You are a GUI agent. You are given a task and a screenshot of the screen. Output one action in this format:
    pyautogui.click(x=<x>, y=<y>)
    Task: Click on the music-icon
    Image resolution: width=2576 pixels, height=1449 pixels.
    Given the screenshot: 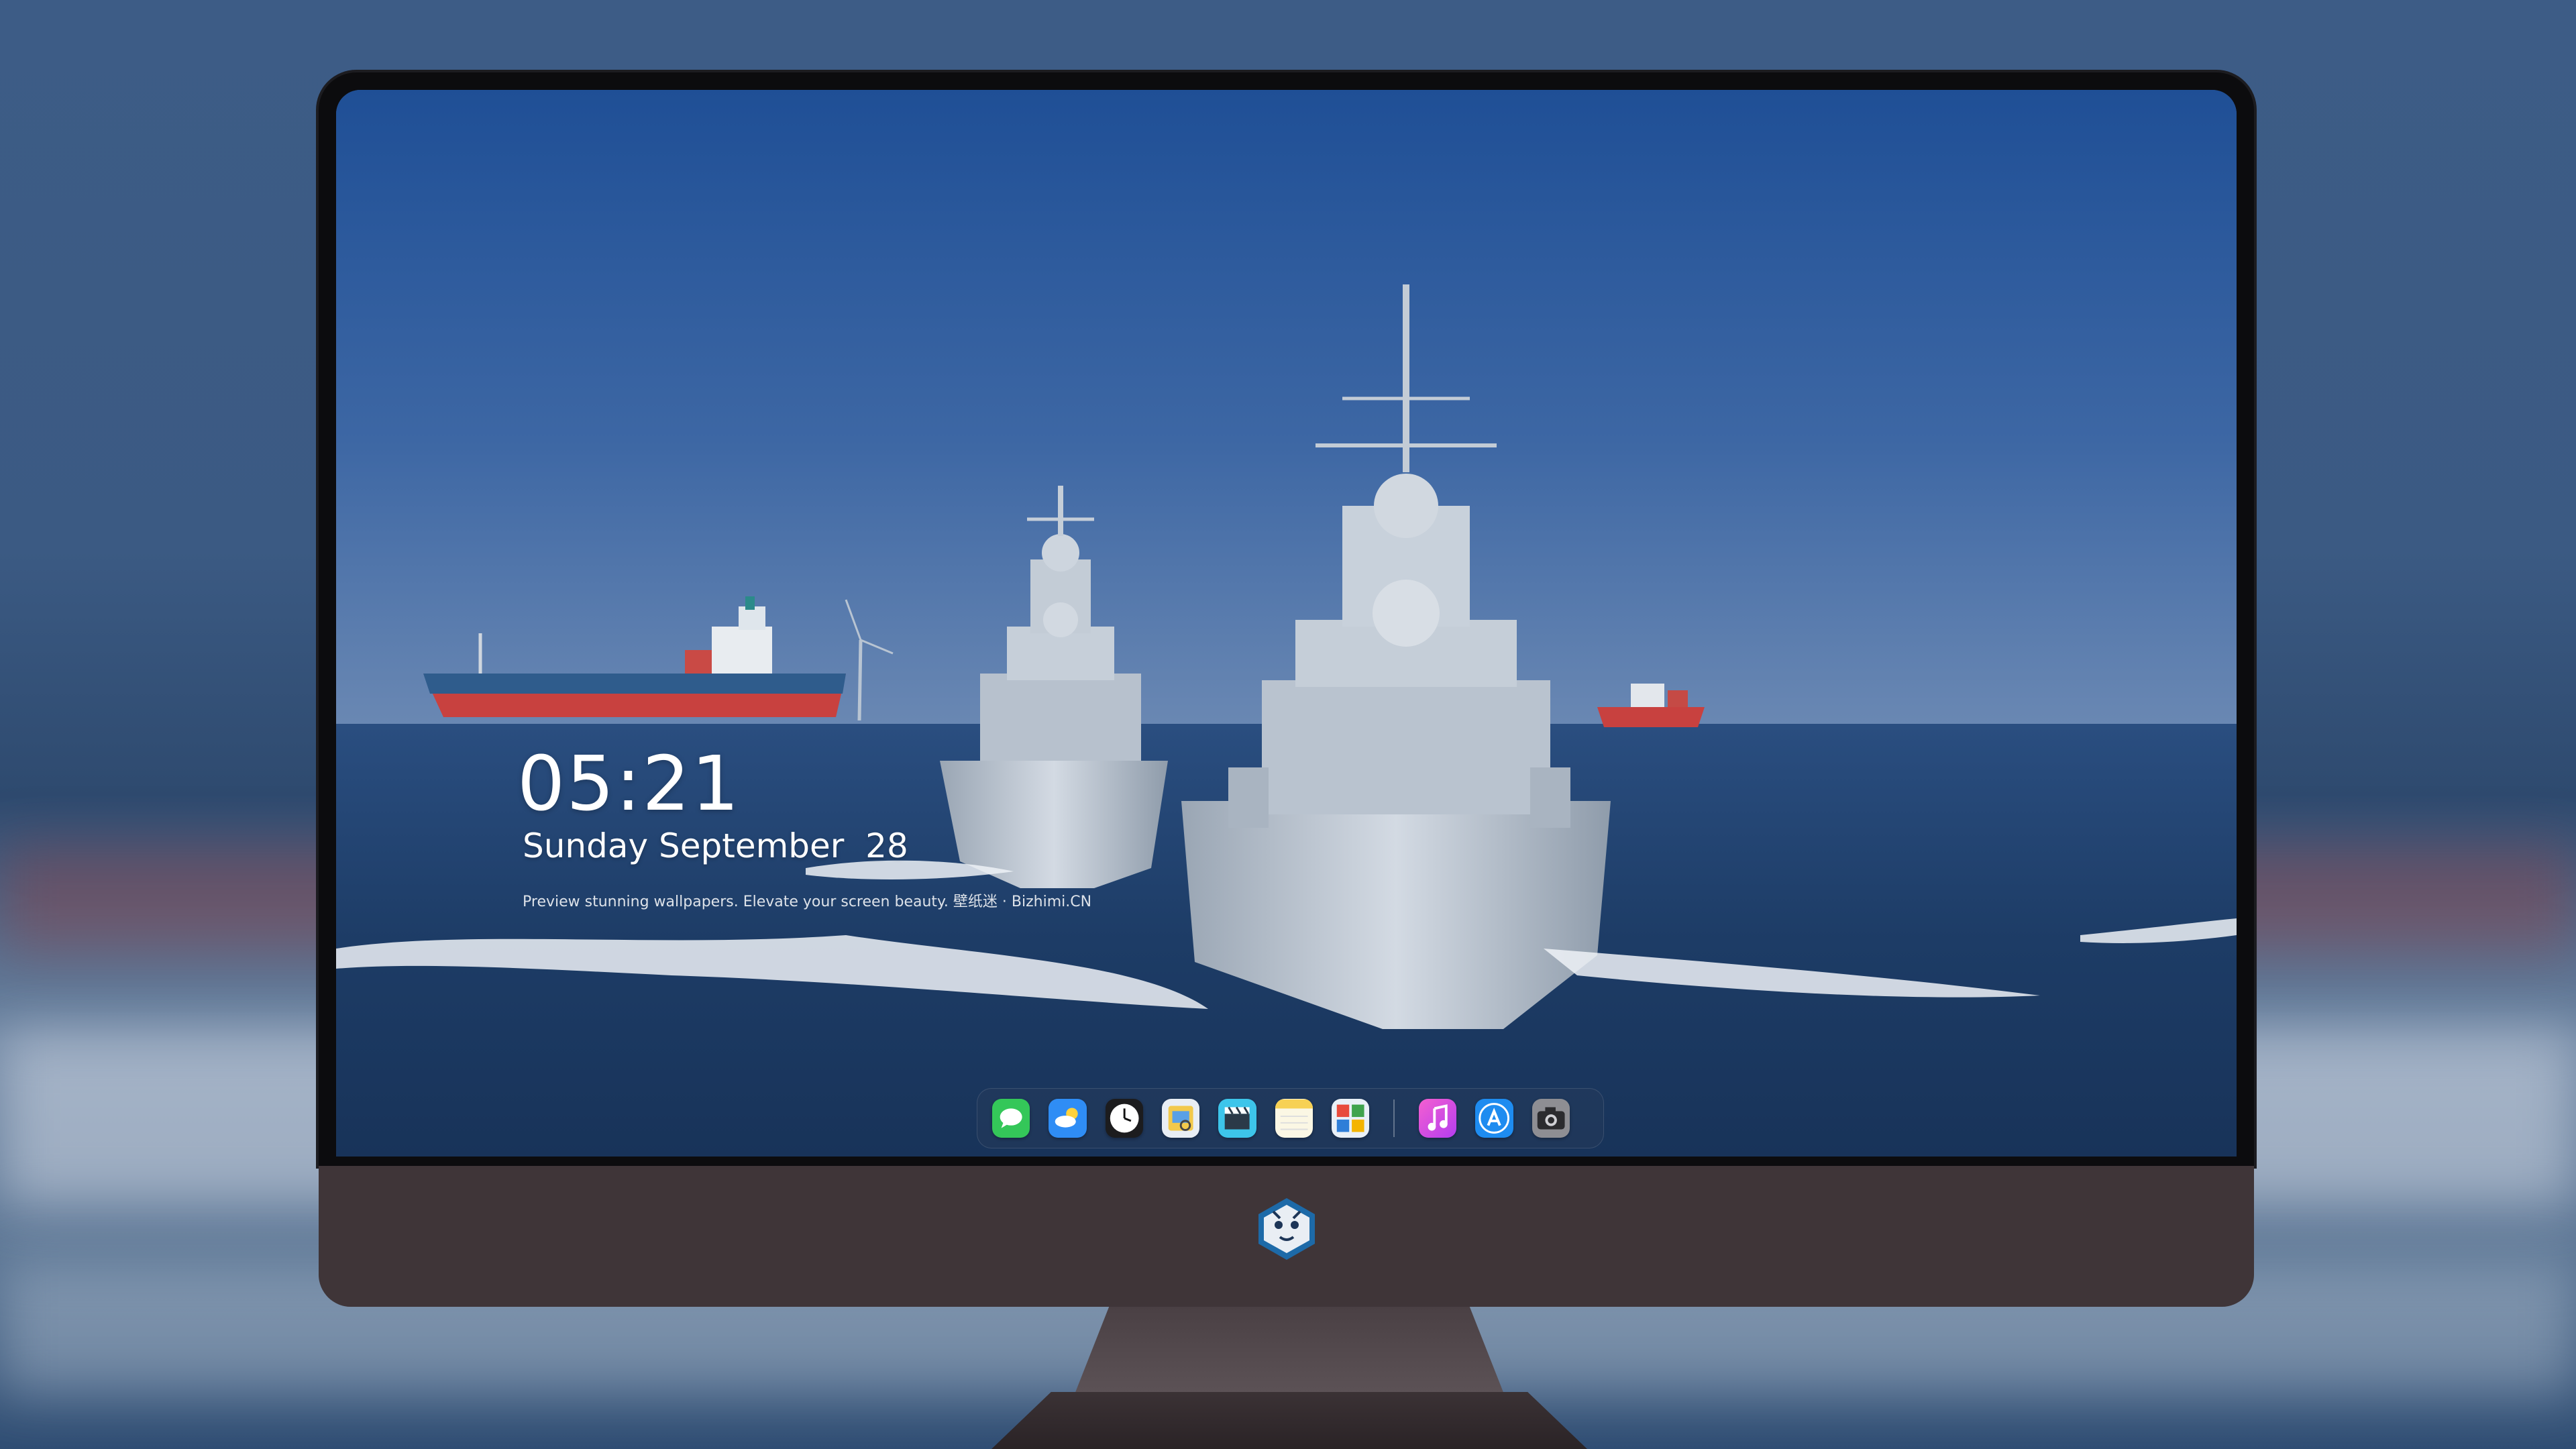 What is the action you would take?
    pyautogui.click(x=1438, y=1118)
    